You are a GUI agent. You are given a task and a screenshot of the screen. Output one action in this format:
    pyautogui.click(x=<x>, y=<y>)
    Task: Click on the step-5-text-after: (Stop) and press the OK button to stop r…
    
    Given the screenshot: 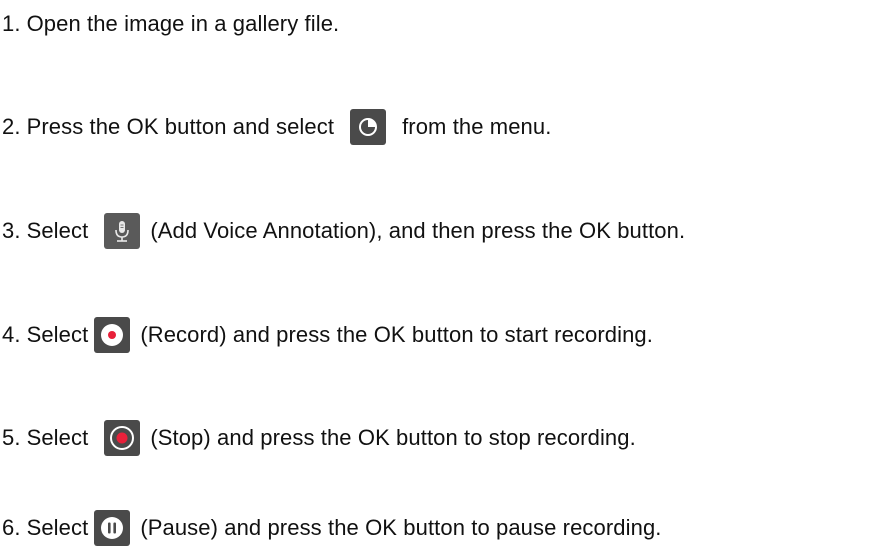 What is the action you would take?
    pyautogui.click(x=393, y=437)
    